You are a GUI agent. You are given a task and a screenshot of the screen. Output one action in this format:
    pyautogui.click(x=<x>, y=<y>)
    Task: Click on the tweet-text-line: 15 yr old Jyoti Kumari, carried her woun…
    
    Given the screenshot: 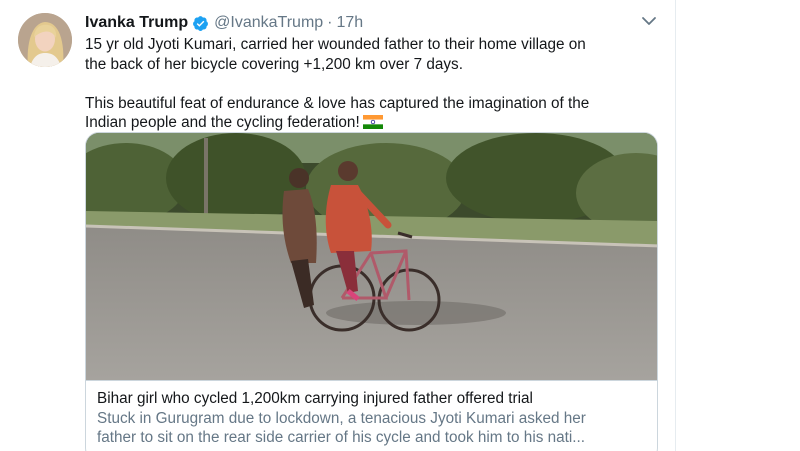 What is the action you would take?
    pyautogui.click(x=335, y=44)
    